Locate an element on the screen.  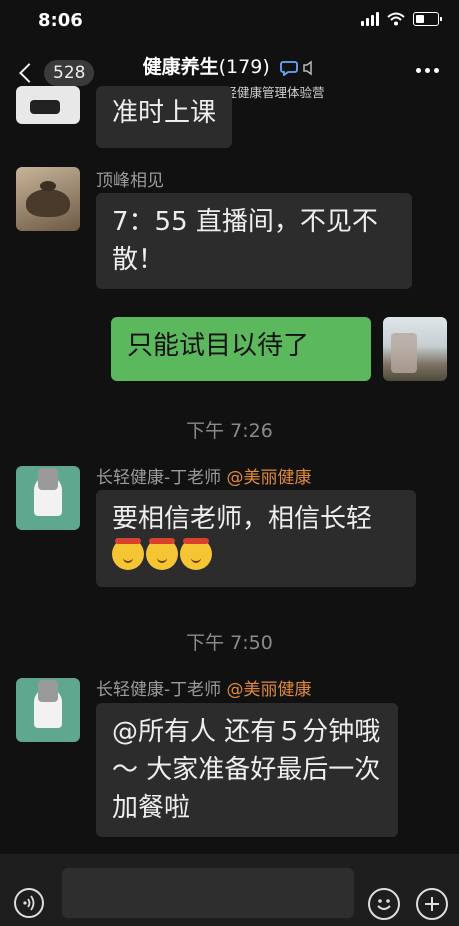
wifi-icon is located at coordinates (396, 19).